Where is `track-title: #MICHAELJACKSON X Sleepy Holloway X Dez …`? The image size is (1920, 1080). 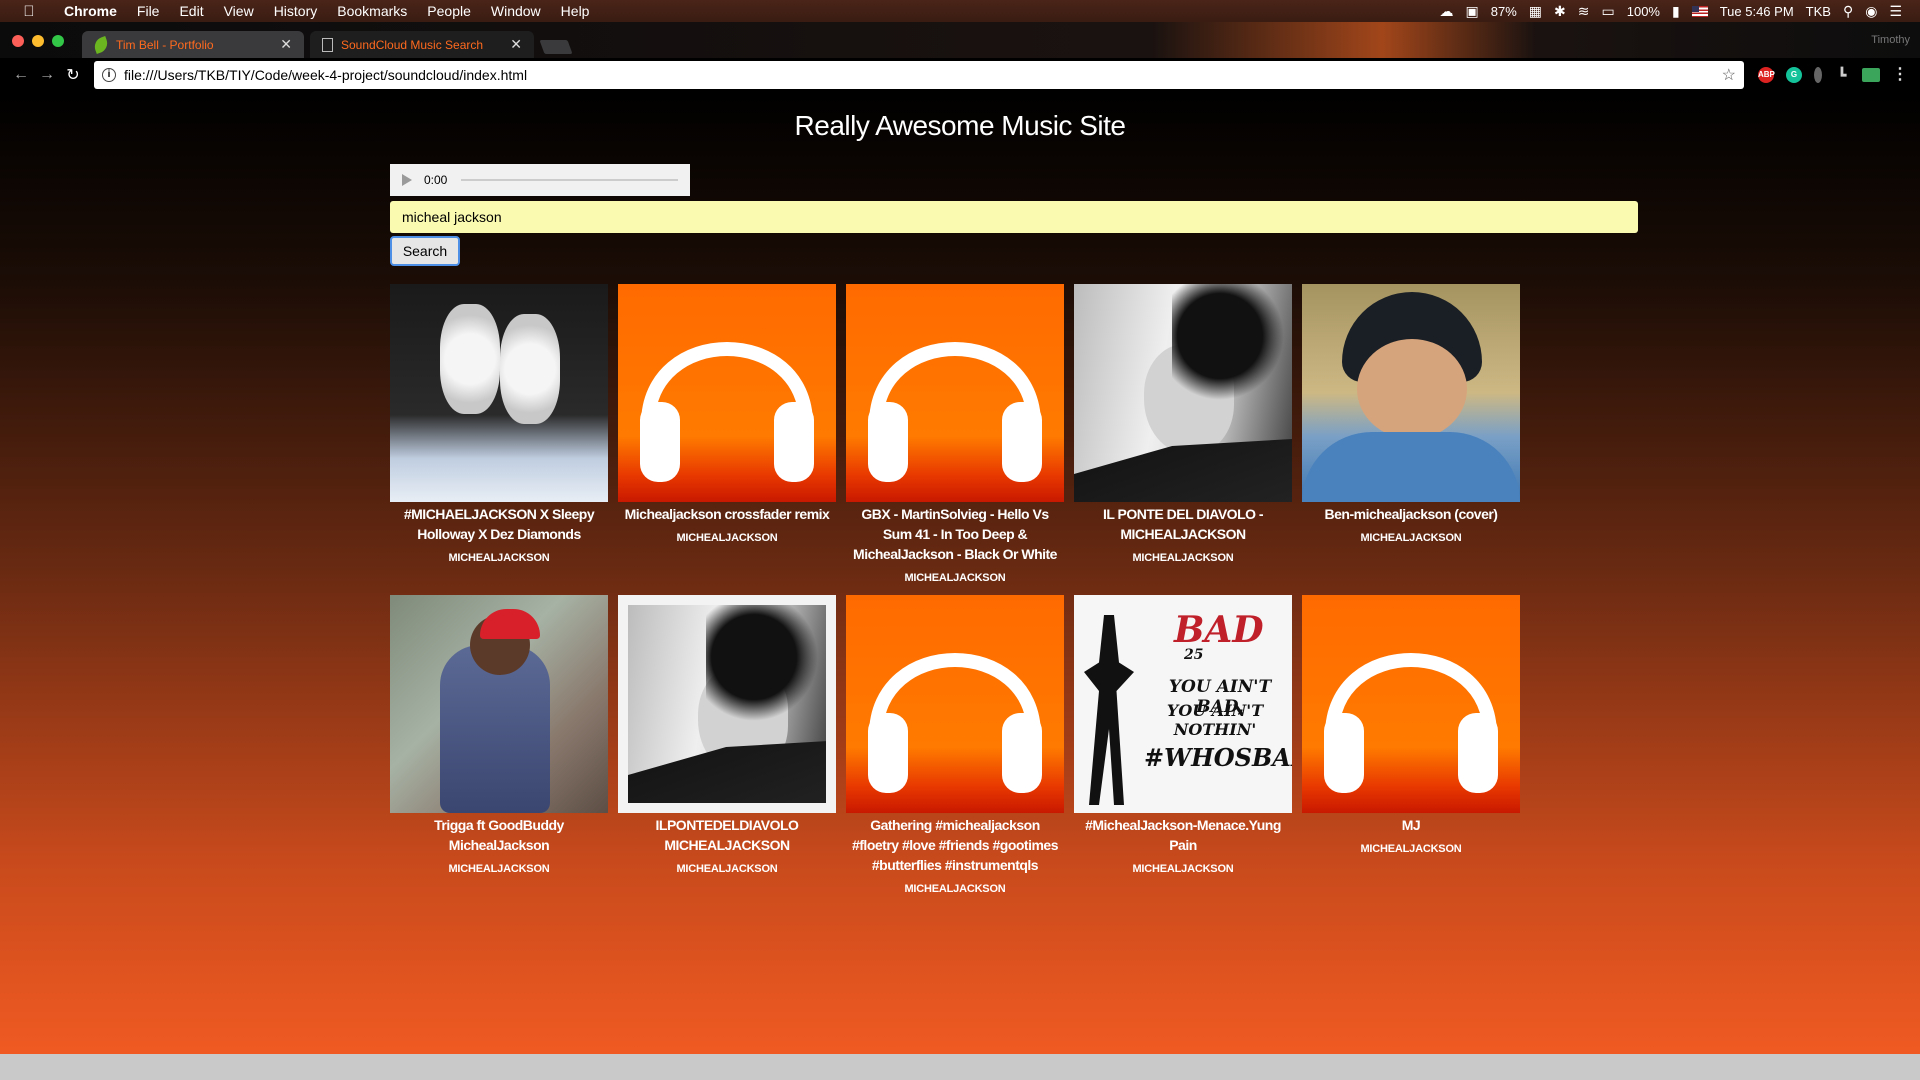
track-title: #MICHAELJACKSON X Sleepy Holloway X Dez … is located at coordinates (499, 524).